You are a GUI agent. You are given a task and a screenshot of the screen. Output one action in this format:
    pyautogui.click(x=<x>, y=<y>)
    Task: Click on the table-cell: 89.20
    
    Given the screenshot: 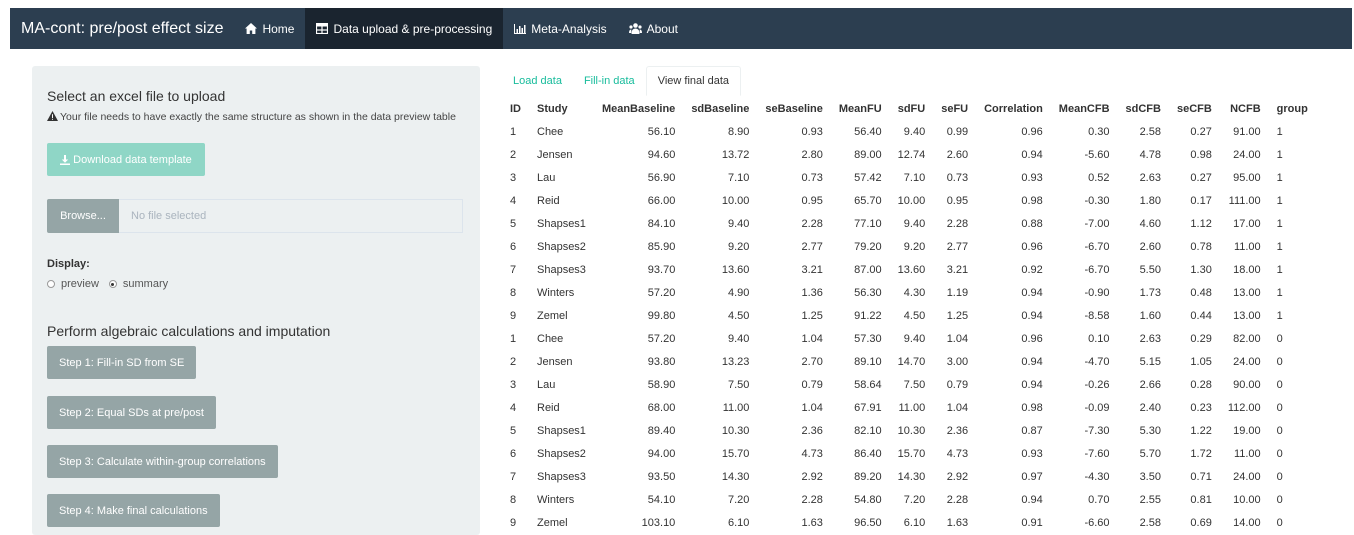 What is the action you would take?
    pyautogui.click(x=868, y=476)
    